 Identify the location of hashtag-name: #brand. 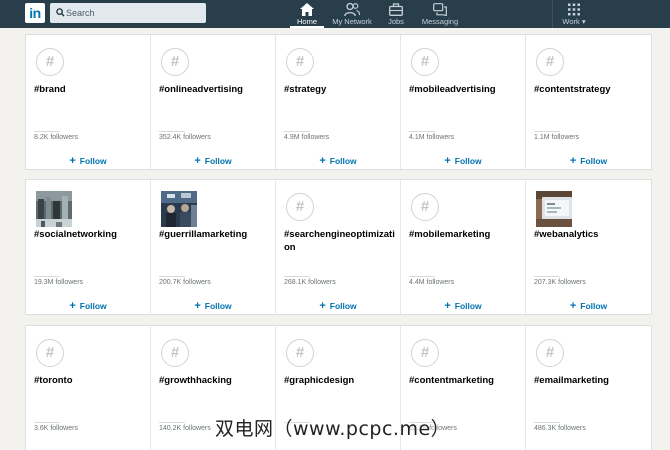
(90, 89).